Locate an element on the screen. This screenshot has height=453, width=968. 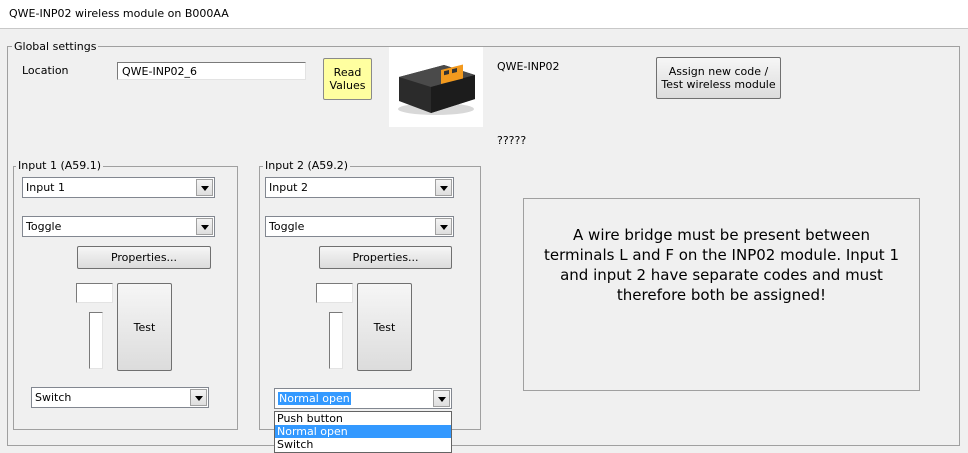
location-input: QWE-INP02_6 is located at coordinates (211, 71).